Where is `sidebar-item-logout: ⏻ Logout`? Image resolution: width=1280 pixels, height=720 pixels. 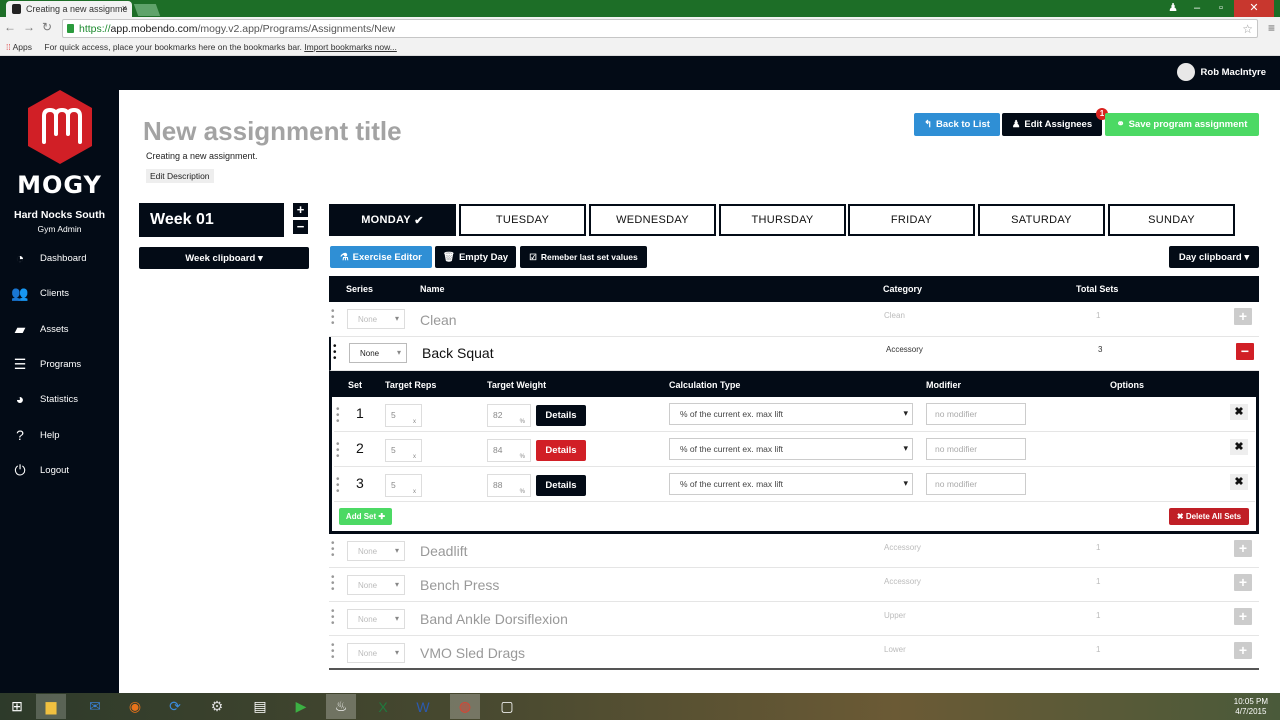
sidebar-item-logout: ⏻ Logout is located at coordinates (39, 470).